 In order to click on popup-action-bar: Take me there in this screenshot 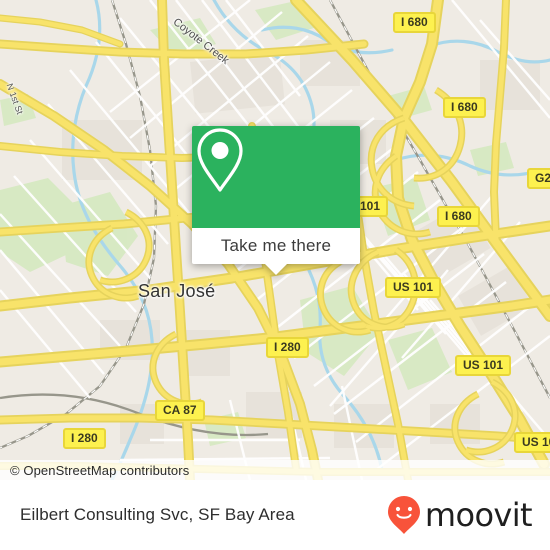, I will do `click(276, 251)`.